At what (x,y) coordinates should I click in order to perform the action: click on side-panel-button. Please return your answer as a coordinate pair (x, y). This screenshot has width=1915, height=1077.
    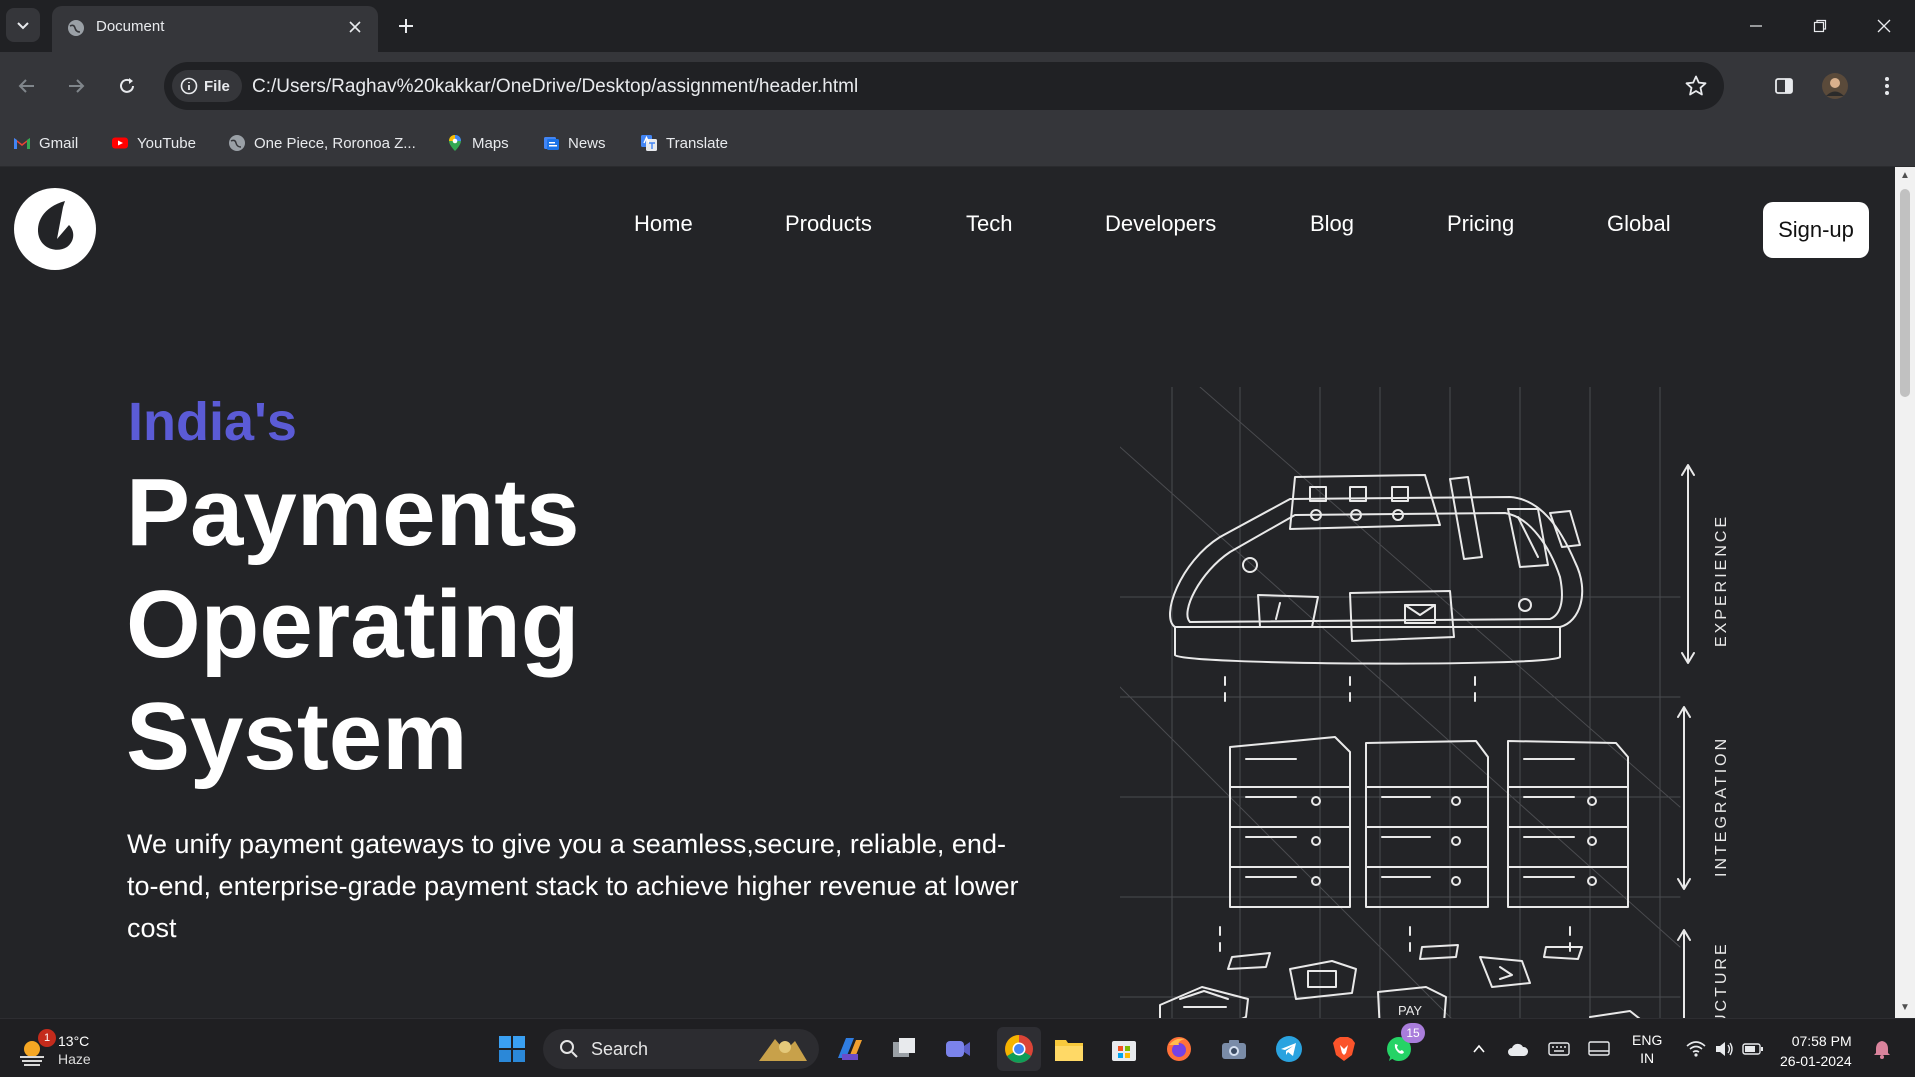
    Looking at the image, I should click on (1784, 86).